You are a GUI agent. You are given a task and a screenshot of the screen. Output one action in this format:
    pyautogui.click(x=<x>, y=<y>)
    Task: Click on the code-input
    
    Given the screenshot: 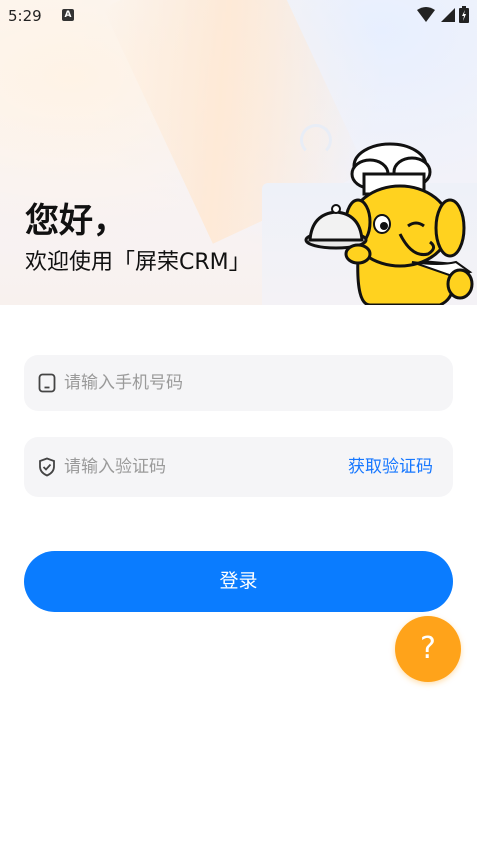 What is the action you would take?
    pyautogui.click(x=194, y=467)
    